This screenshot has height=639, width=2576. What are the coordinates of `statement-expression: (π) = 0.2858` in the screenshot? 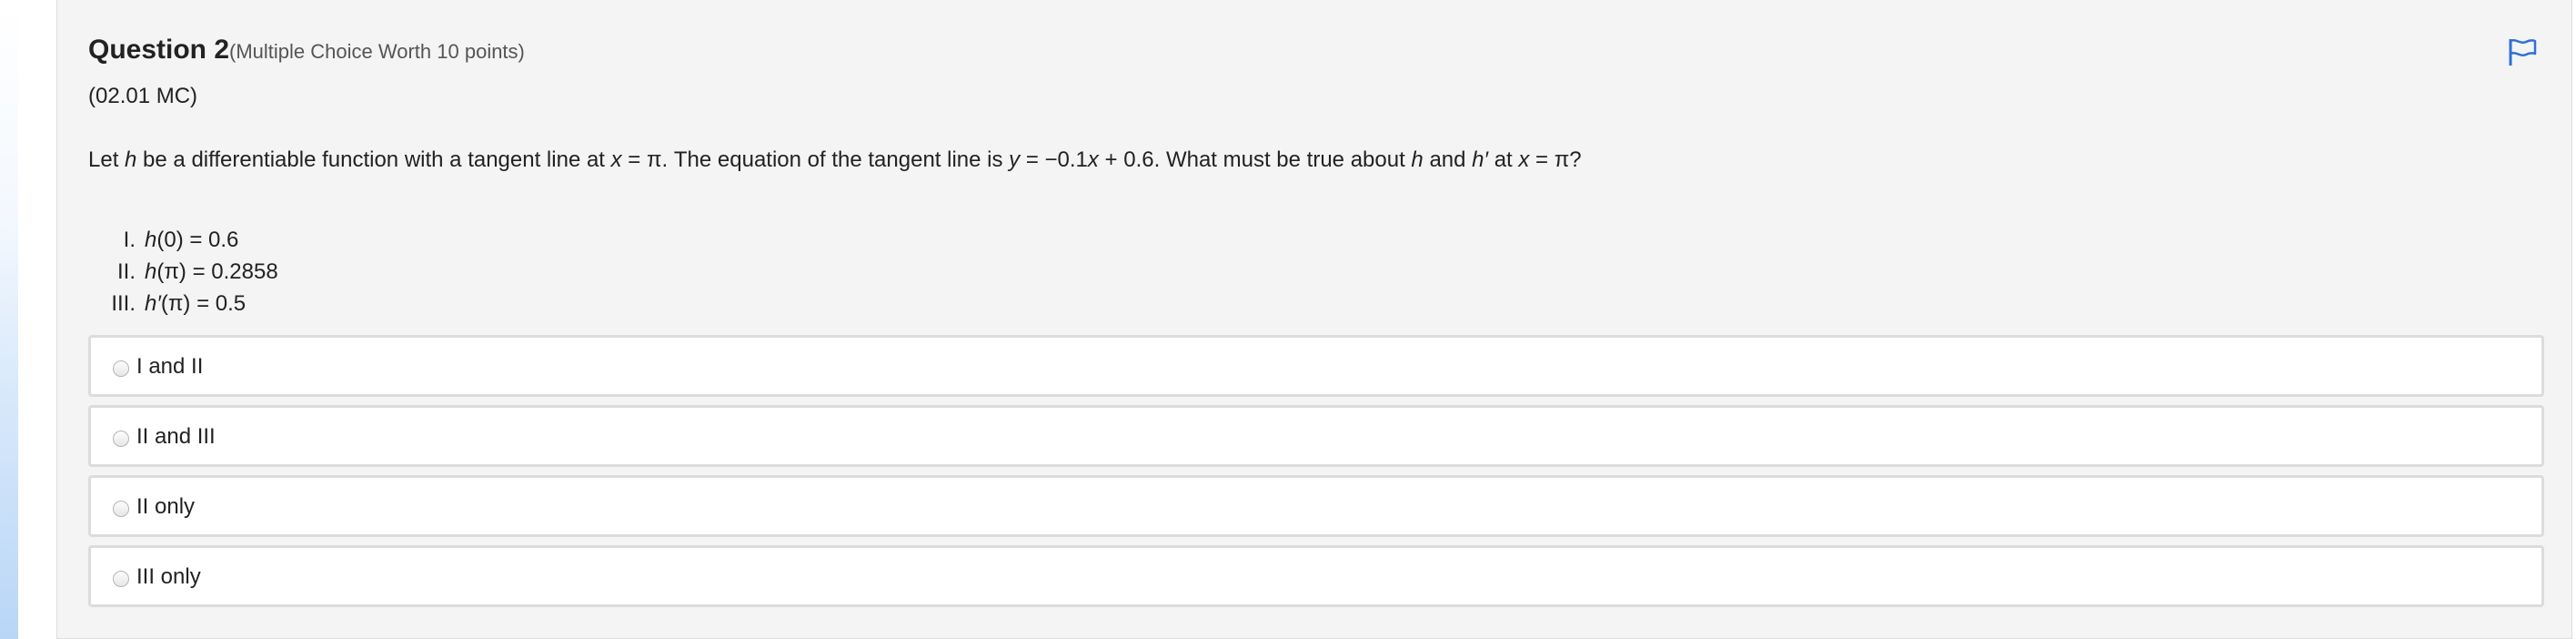 It's located at (217, 271).